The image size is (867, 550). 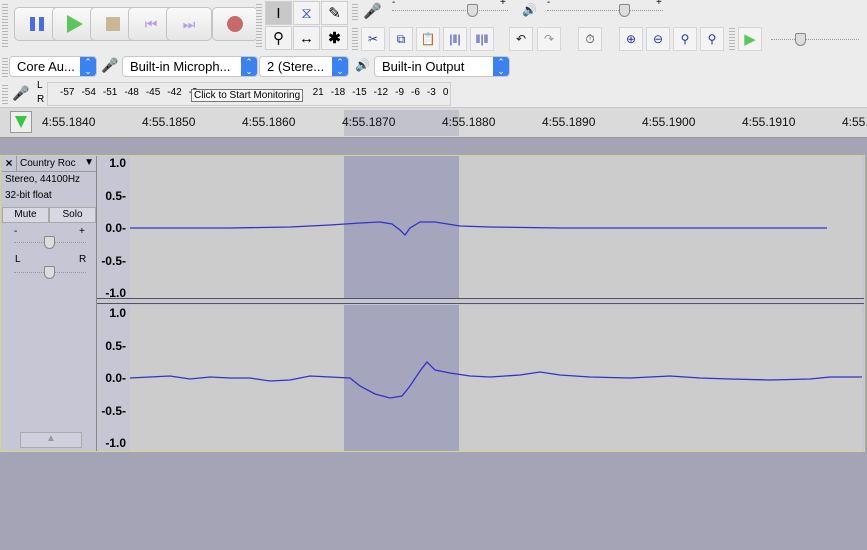 What do you see at coordinates (373, 39) in the screenshot?
I see `cut-button: ✂` at bounding box center [373, 39].